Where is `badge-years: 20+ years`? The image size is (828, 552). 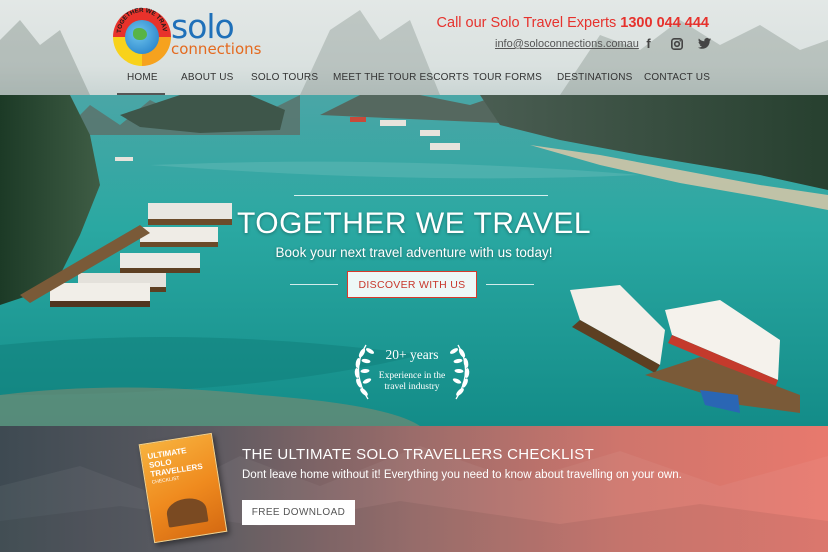
badge-years: 20+ years is located at coordinates (412, 354).